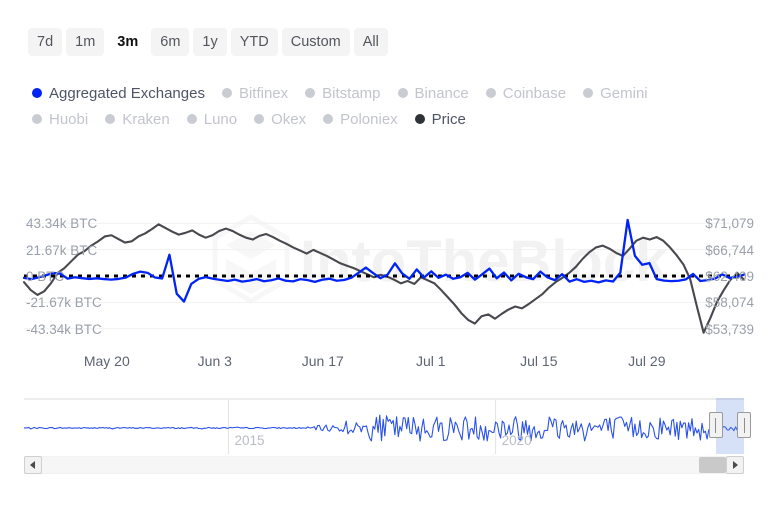  What do you see at coordinates (384, 426) in the screenshot?
I see `navigator-sparkline` at bounding box center [384, 426].